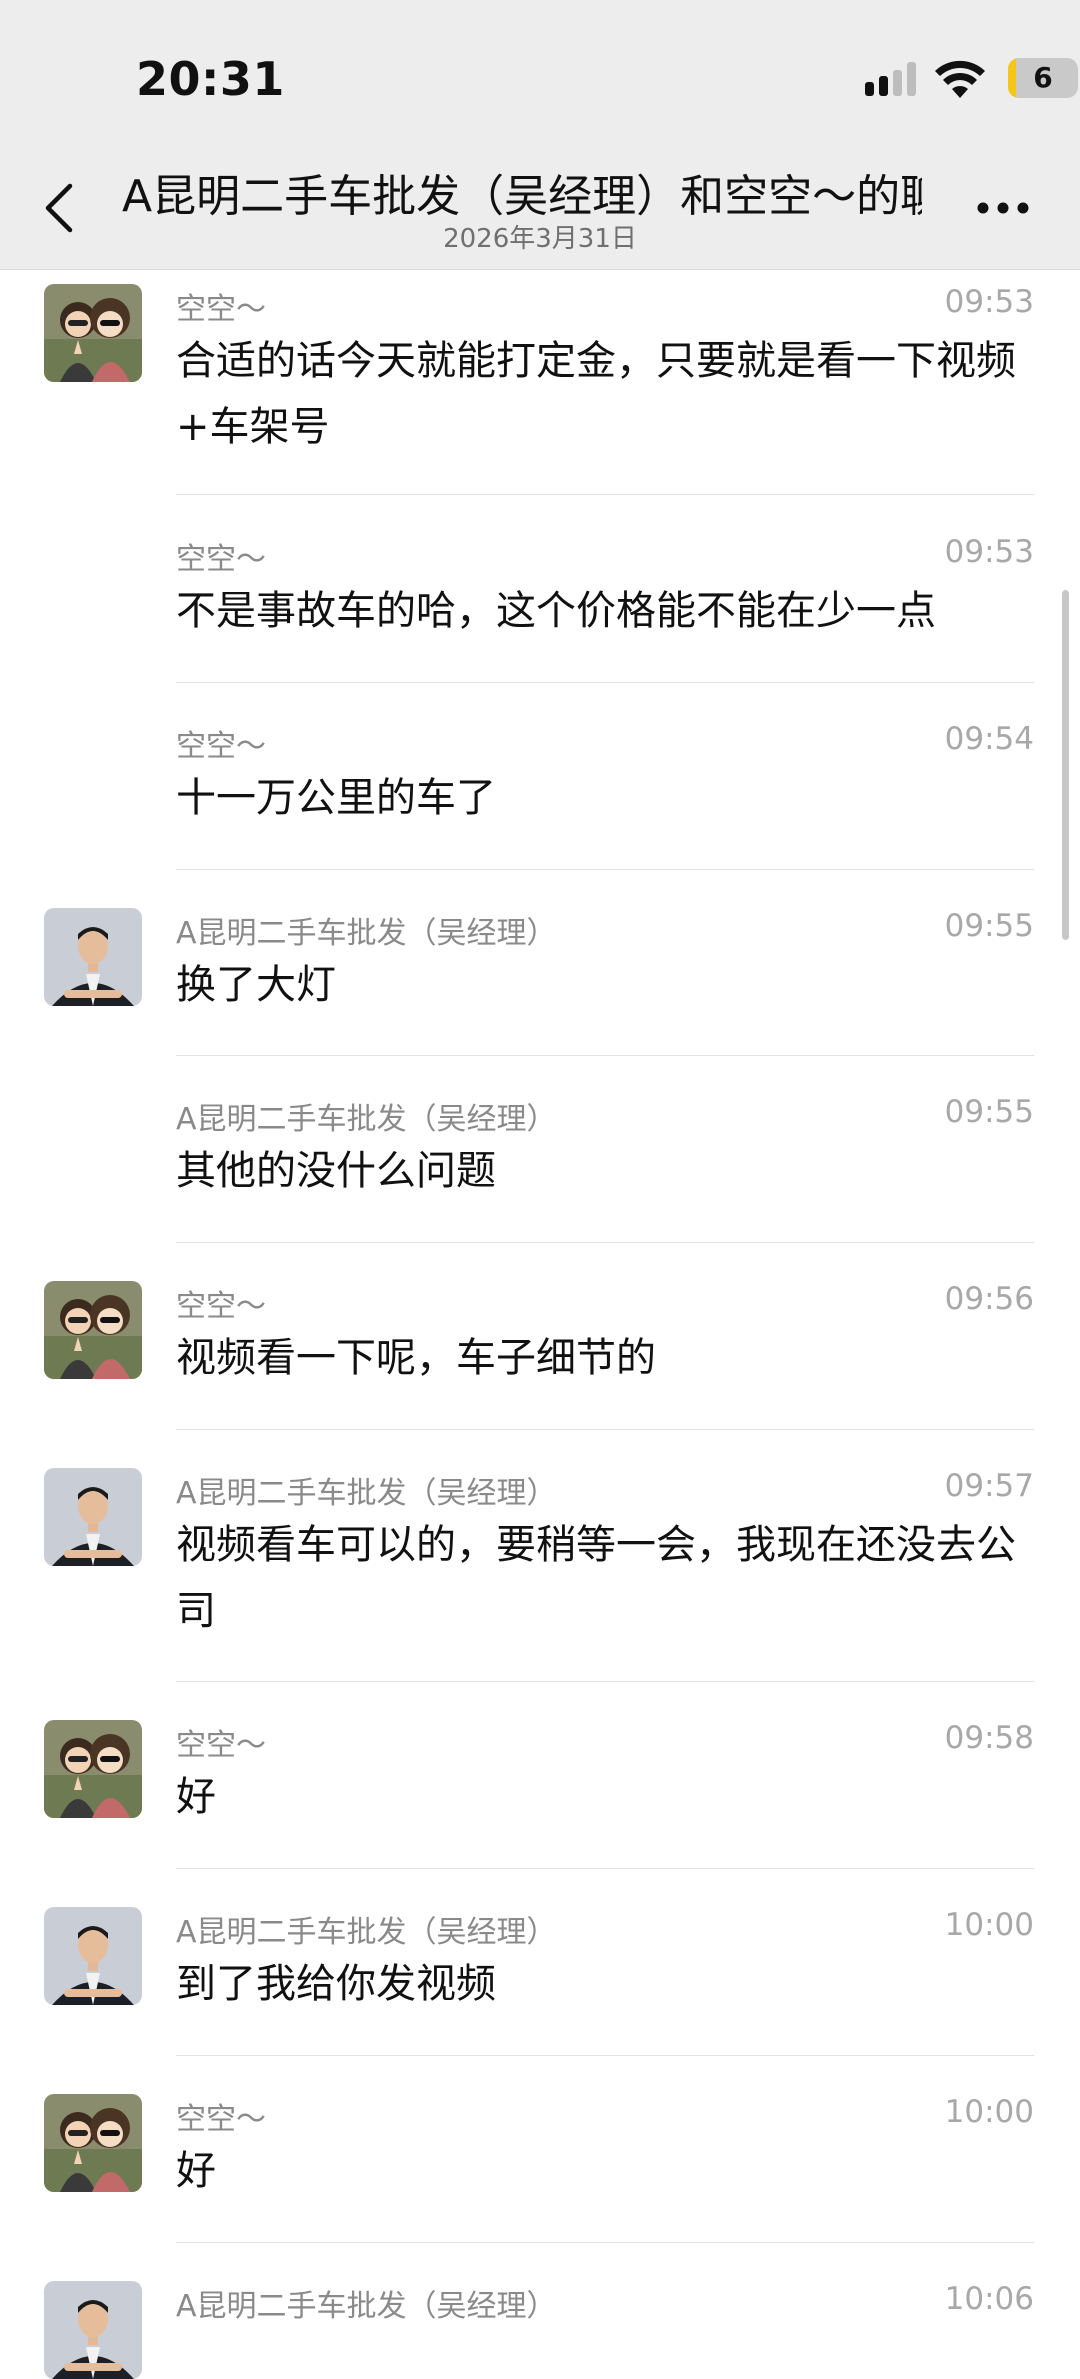 The width and height of the screenshot is (1080, 2379). What do you see at coordinates (336, 798) in the screenshot?
I see `message-text: 十一万公里的车了` at bounding box center [336, 798].